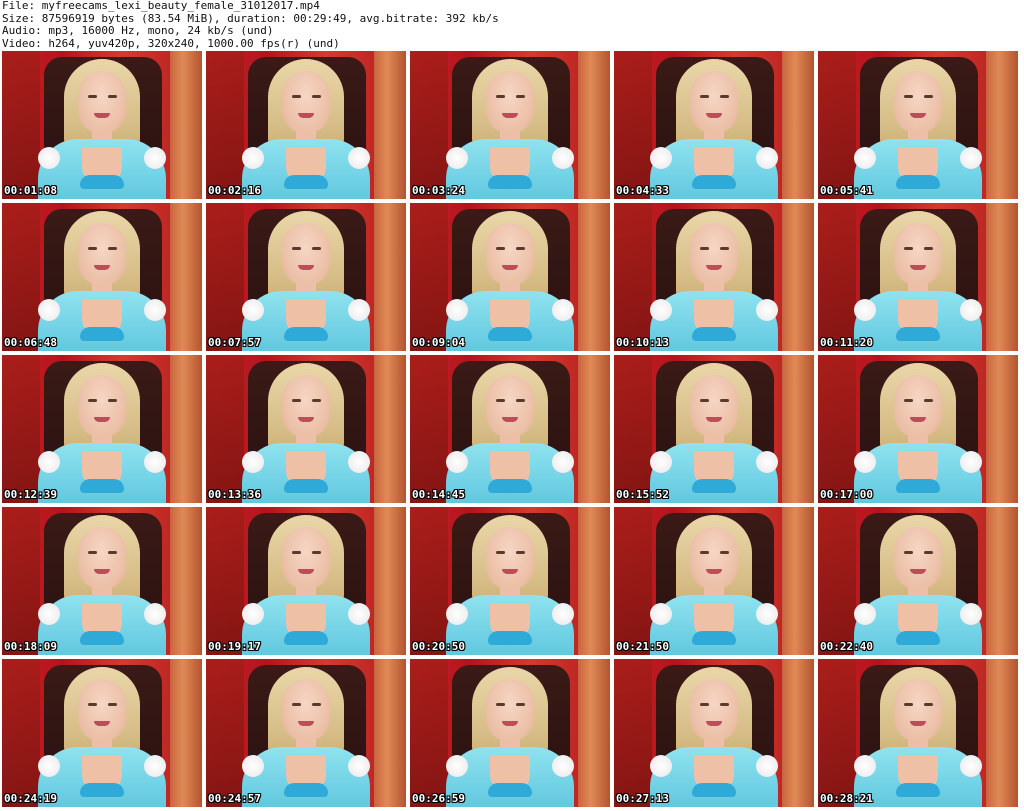 The width and height of the screenshot is (1024, 811). I want to click on video-frame-thumbnail: 00:21:50, so click(714, 581).